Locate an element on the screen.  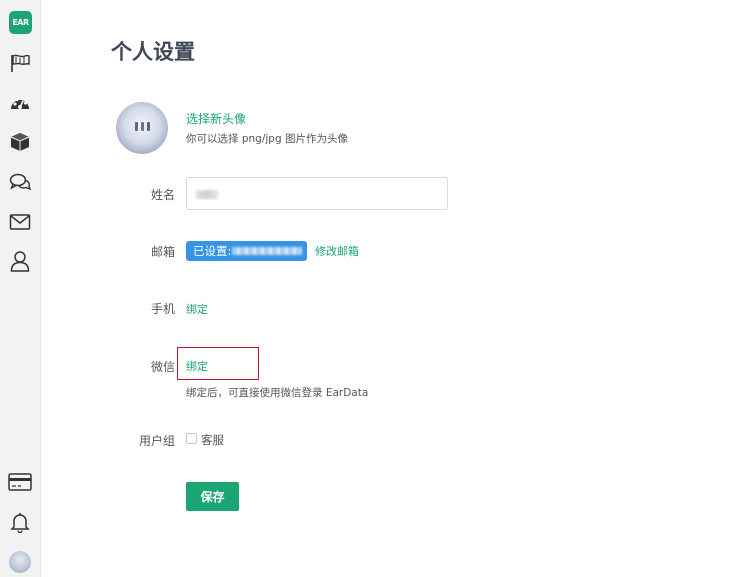
email-status-text: 已设置: is located at coordinates (212, 251).